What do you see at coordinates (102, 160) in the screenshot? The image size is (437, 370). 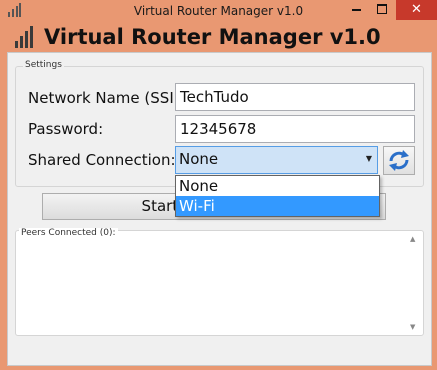 I see `shared-connection-label: Shared Connection:` at bounding box center [102, 160].